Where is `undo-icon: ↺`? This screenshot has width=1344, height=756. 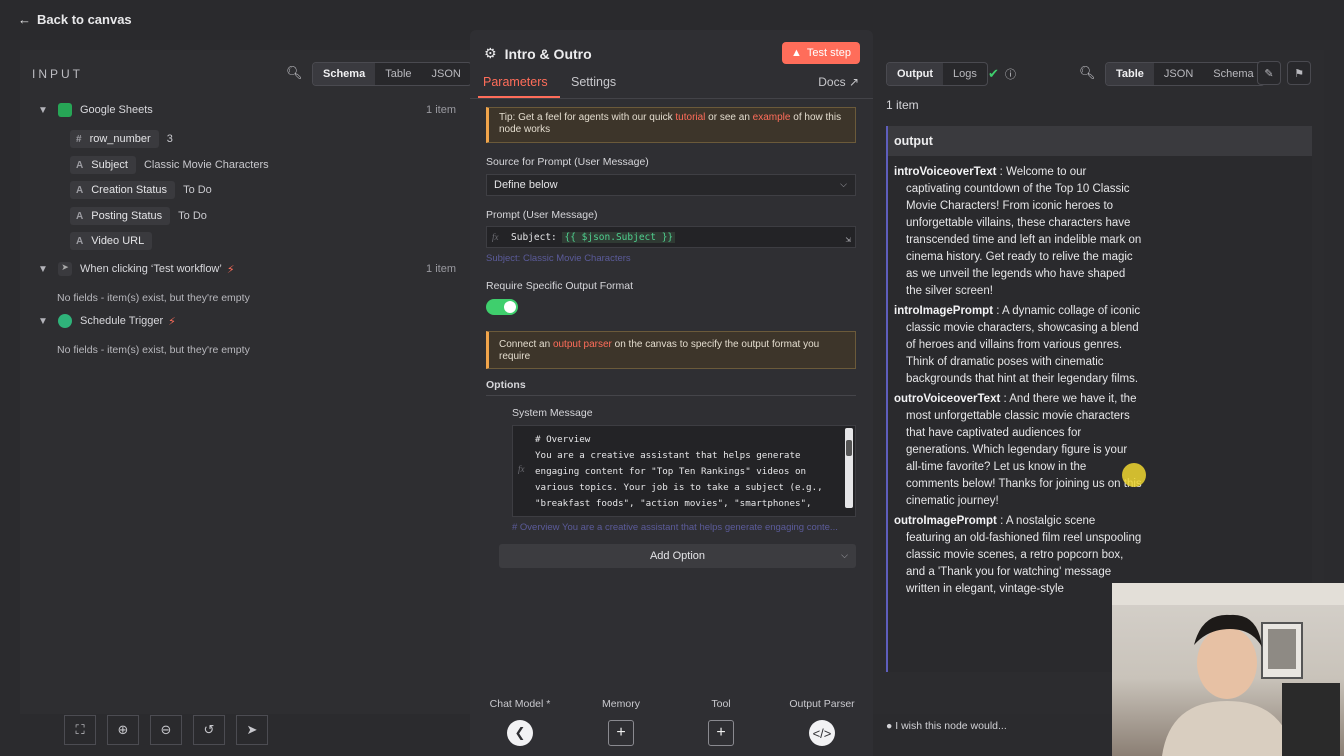
undo-icon: ↺ is located at coordinates (209, 729).